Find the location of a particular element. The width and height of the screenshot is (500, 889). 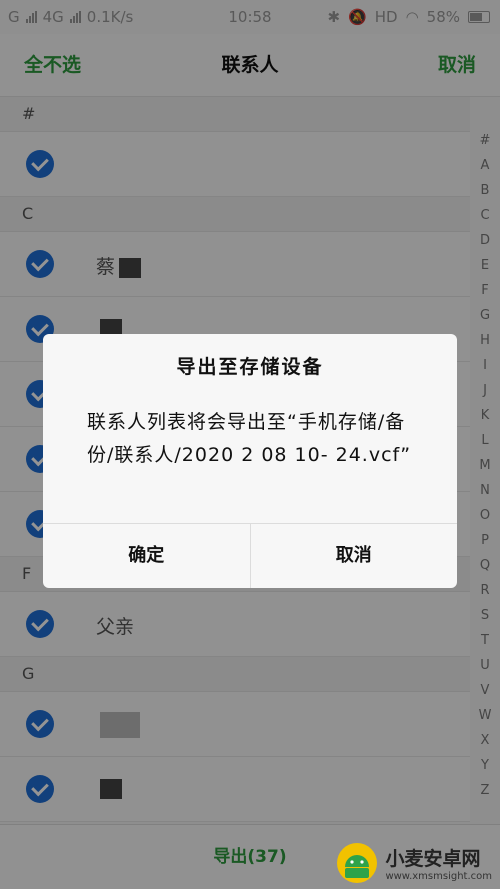

confirm-button: 确定 is located at coordinates (146, 556).